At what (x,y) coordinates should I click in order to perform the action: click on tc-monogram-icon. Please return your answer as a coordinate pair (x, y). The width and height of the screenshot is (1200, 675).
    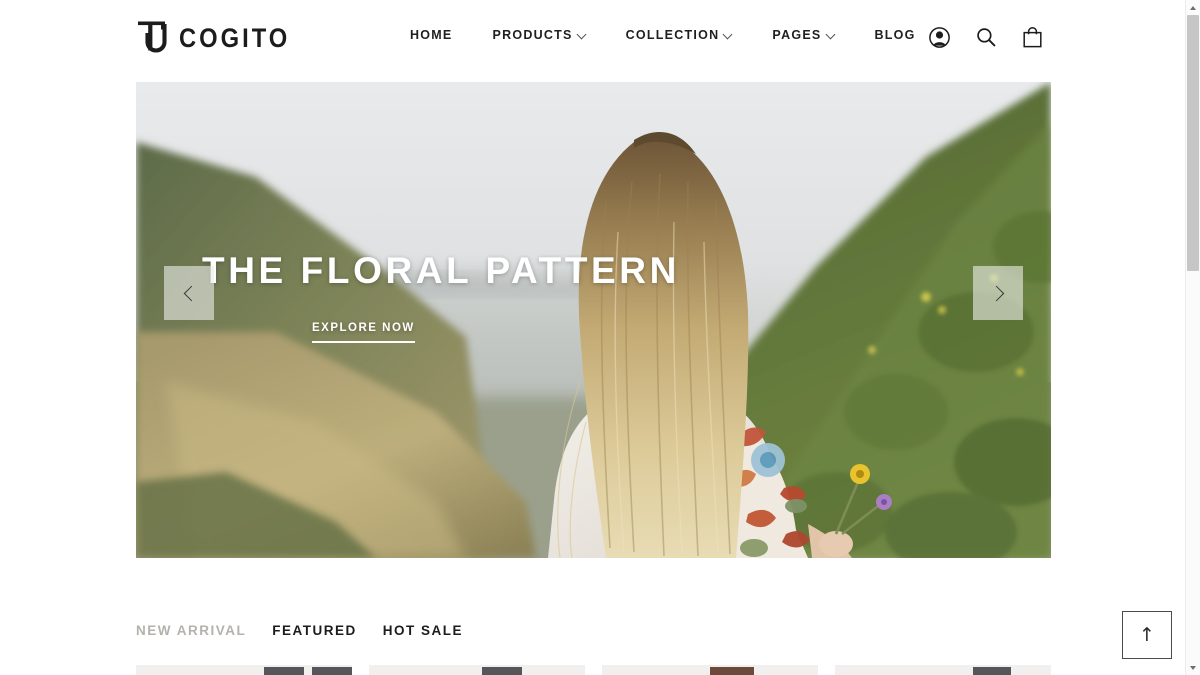
    Looking at the image, I should click on (153, 38).